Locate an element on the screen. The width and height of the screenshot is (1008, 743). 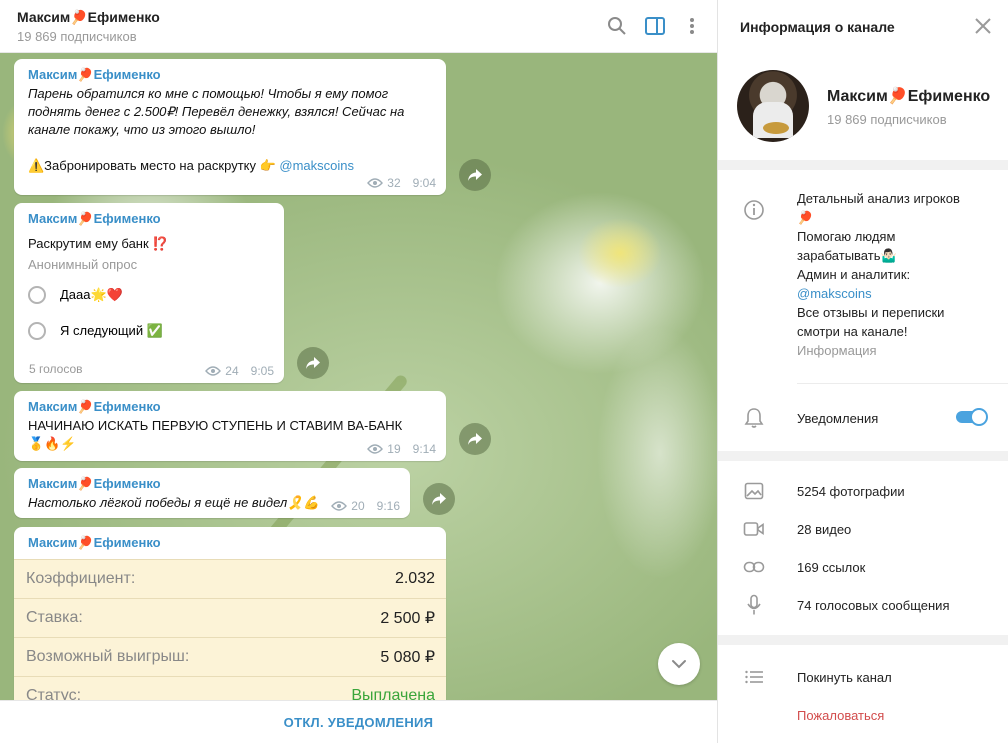
notifications-toggle is located at coordinates (972, 417).